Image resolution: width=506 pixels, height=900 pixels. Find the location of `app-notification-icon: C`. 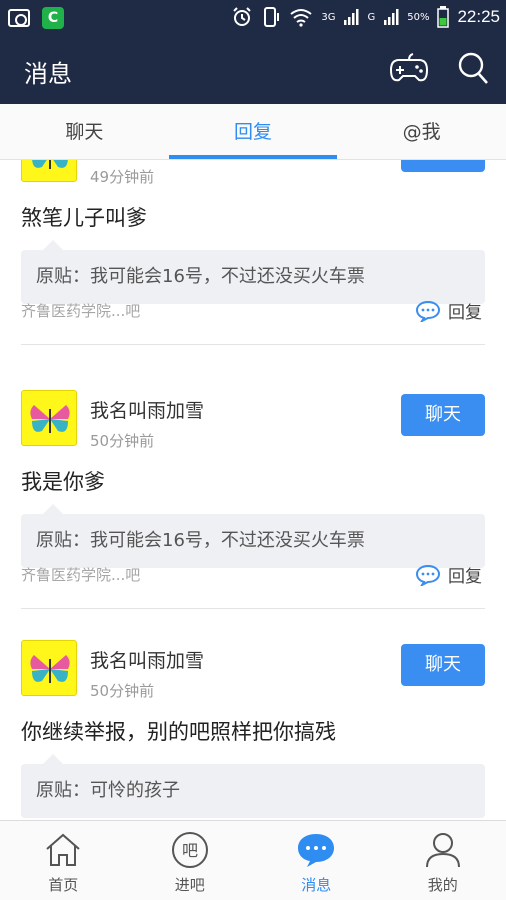

app-notification-icon: C is located at coordinates (53, 18).